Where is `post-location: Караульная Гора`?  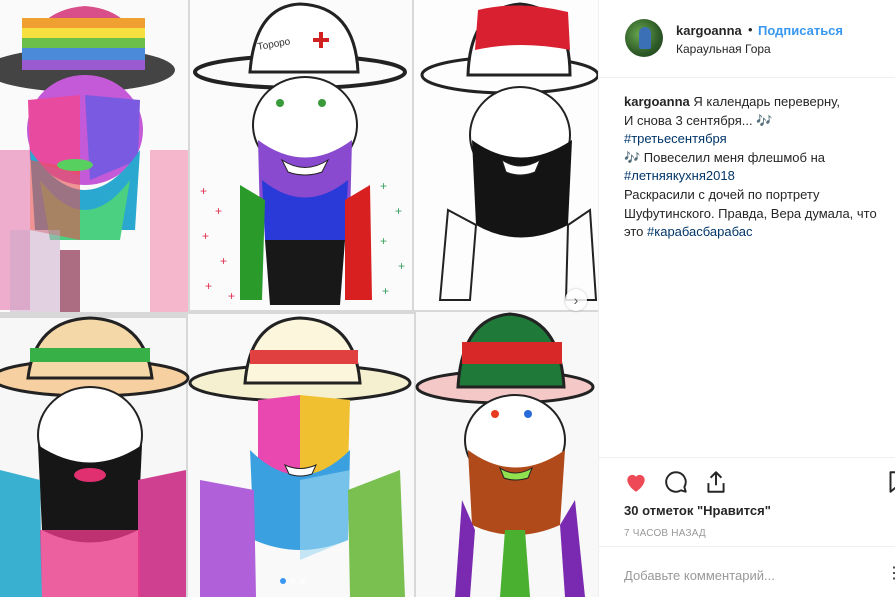
post-location: Караульная Гора is located at coordinates (723, 49).